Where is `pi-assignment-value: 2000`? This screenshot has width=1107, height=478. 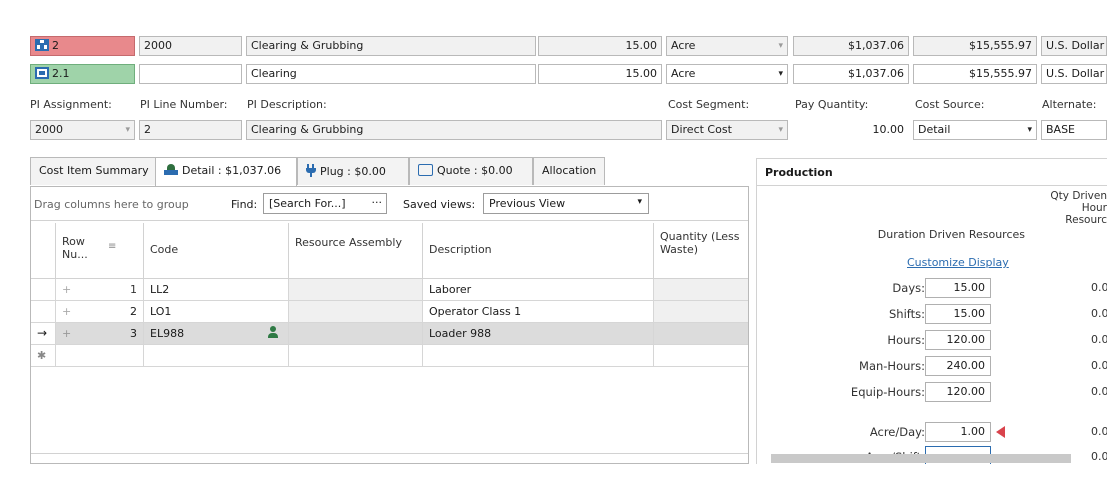
pi-assignment-value: 2000 is located at coordinates (49, 129).